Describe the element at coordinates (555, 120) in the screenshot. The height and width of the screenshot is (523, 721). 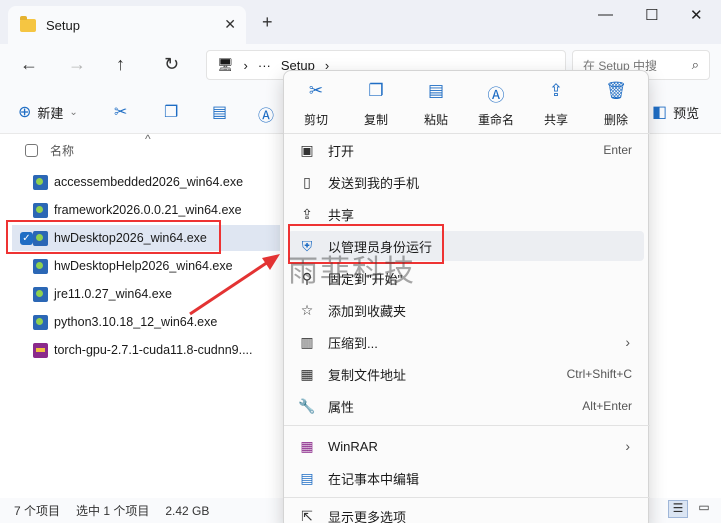
I see `share-label: 共享` at that location.